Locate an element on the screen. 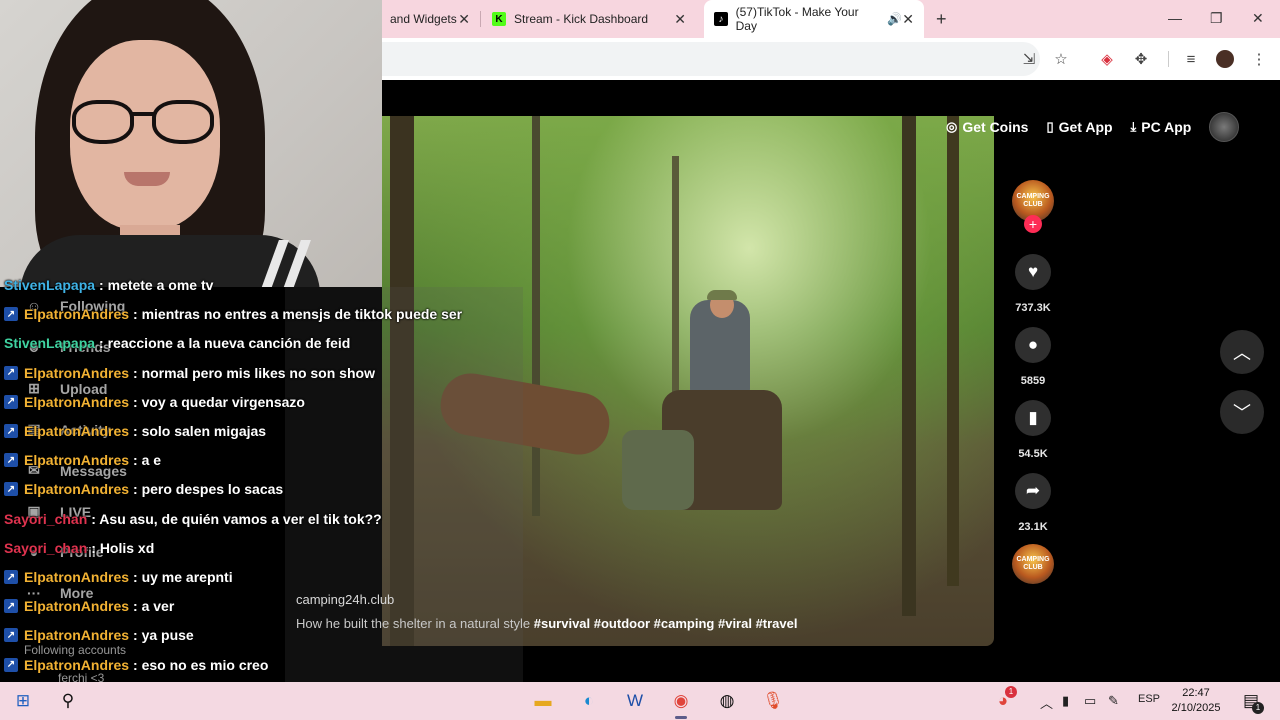  profile-avatar-icon is located at coordinates (1225, 59).